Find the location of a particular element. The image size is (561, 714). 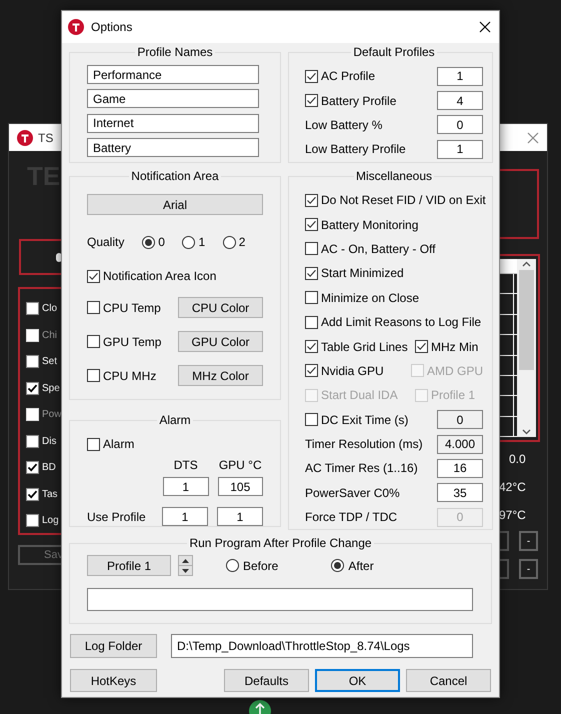

close-icon is located at coordinates (485, 27).